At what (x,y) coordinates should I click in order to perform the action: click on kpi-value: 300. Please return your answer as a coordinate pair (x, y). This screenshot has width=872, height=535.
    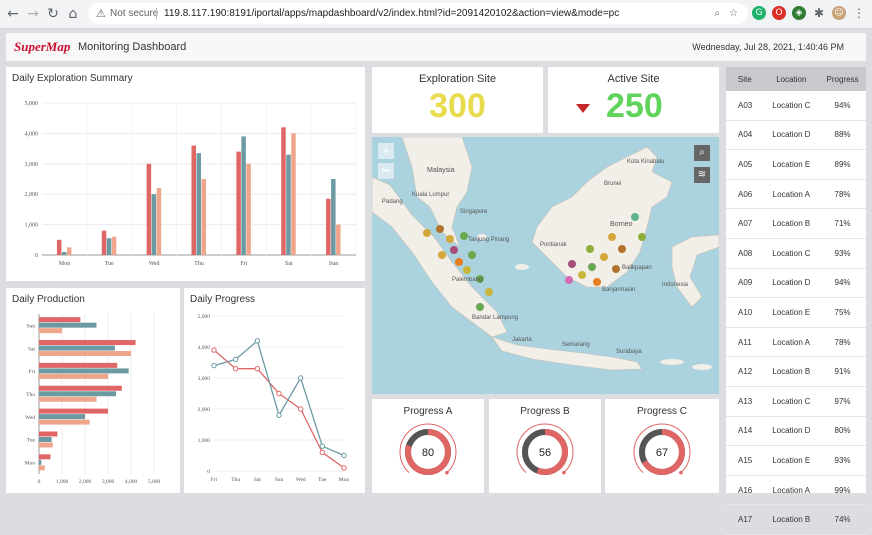
    Looking at the image, I should click on (457, 106).